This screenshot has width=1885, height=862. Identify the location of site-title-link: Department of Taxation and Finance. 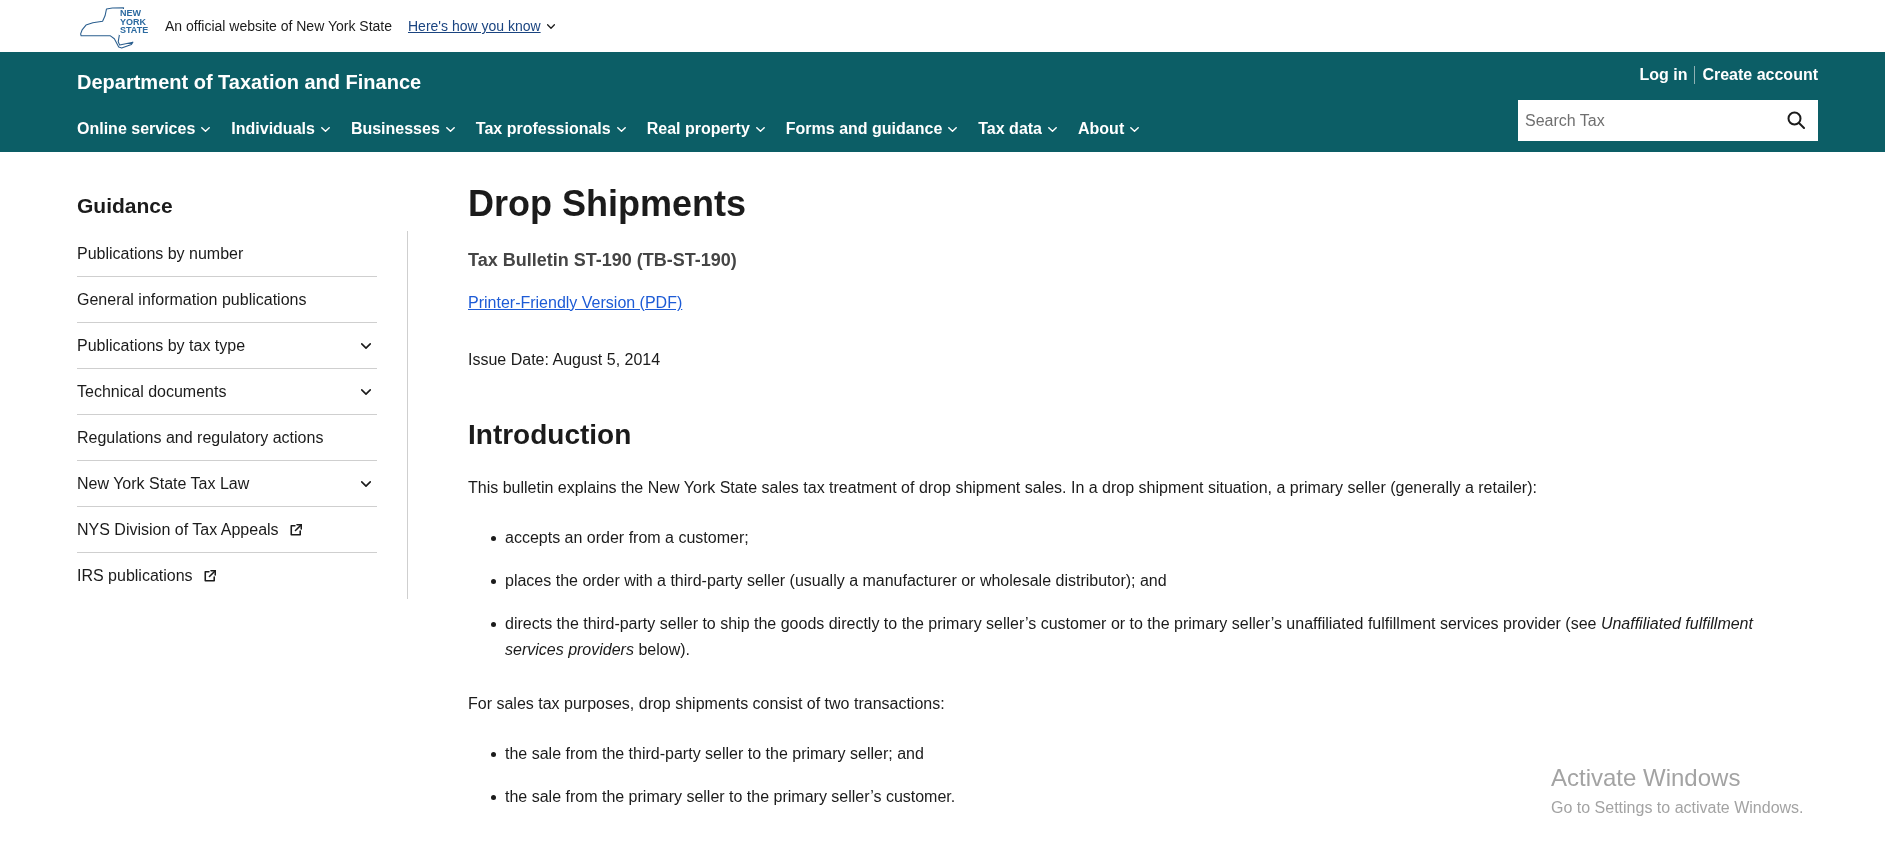
(249, 82).